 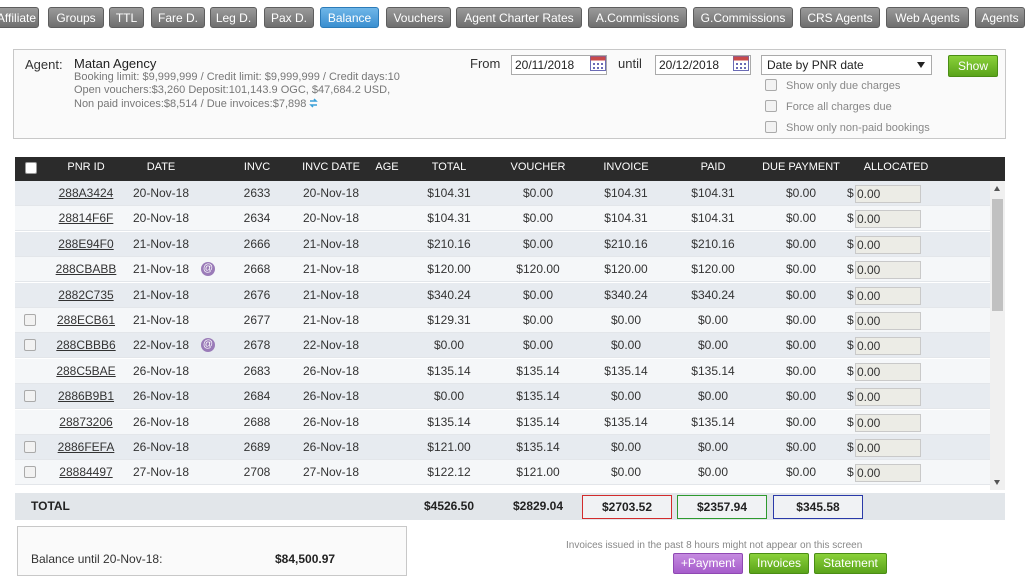 I want to click on tab-balance: Balance, so click(x=349, y=17).